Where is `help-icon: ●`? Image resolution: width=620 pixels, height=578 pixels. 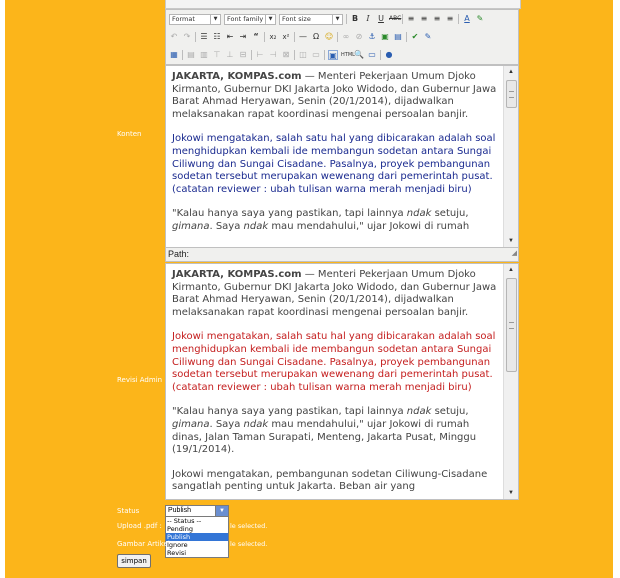 help-icon: ● is located at coordinates (389, 55).